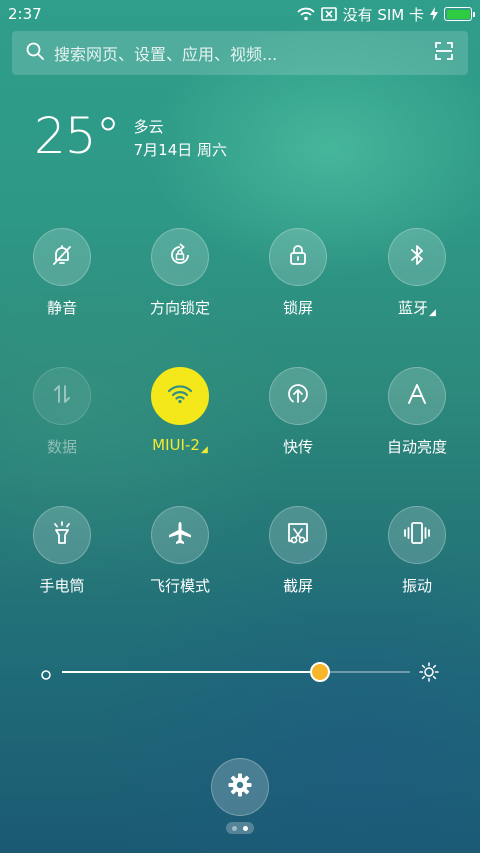  Describe the element at coordinates (434, 14) in the screenshot. I see `charging-icon` at that location.